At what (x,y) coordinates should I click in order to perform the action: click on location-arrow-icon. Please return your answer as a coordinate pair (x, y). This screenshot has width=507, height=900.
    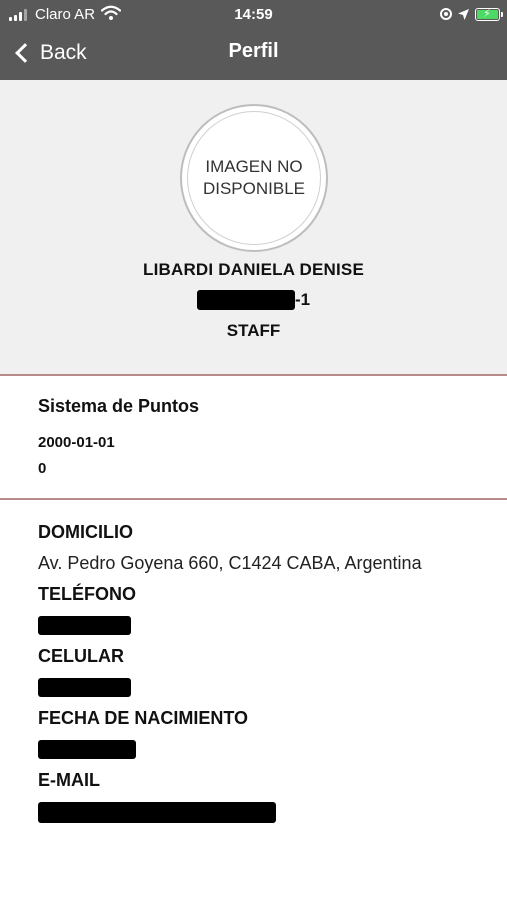
    Looking at the image, I should click on (463, 14).